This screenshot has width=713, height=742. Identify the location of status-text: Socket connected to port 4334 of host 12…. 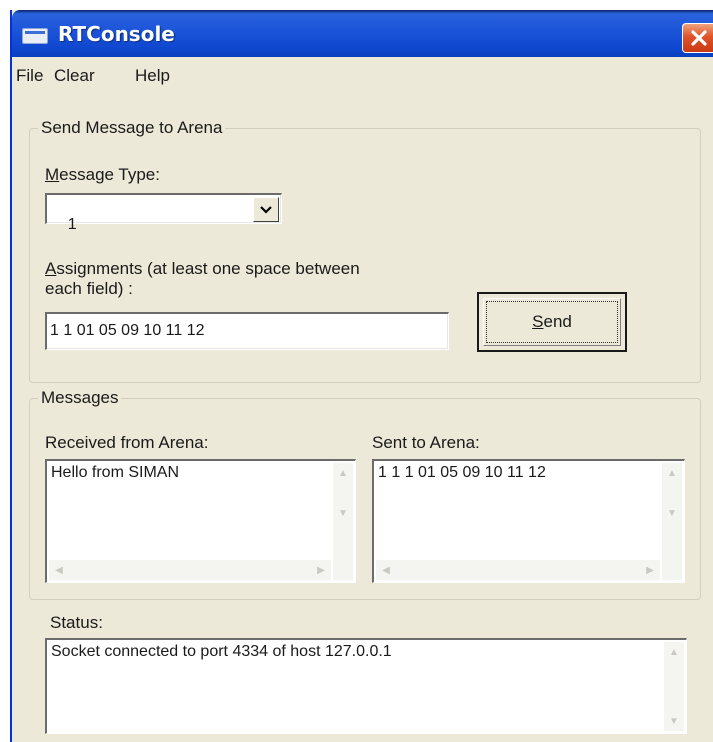
(221, 651).